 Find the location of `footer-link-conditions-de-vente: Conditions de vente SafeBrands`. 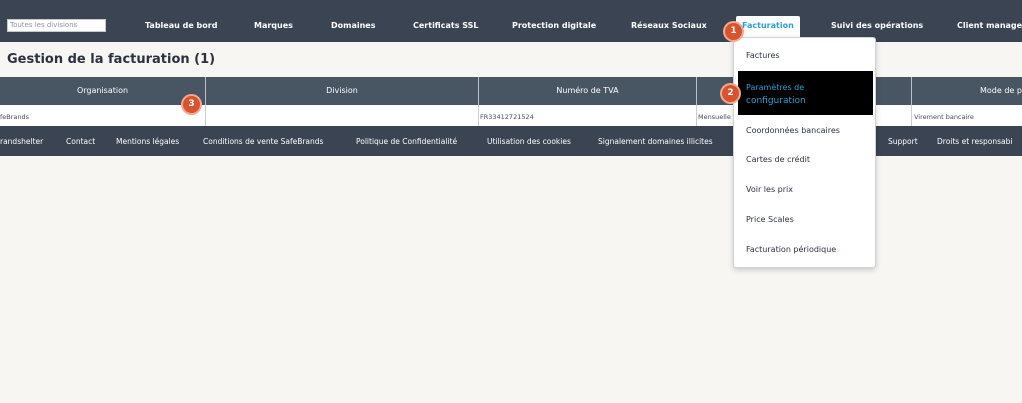

footer-link-conditions-de-vente: Conditions de vente SafeBrands is located at coordinates (263, 142).